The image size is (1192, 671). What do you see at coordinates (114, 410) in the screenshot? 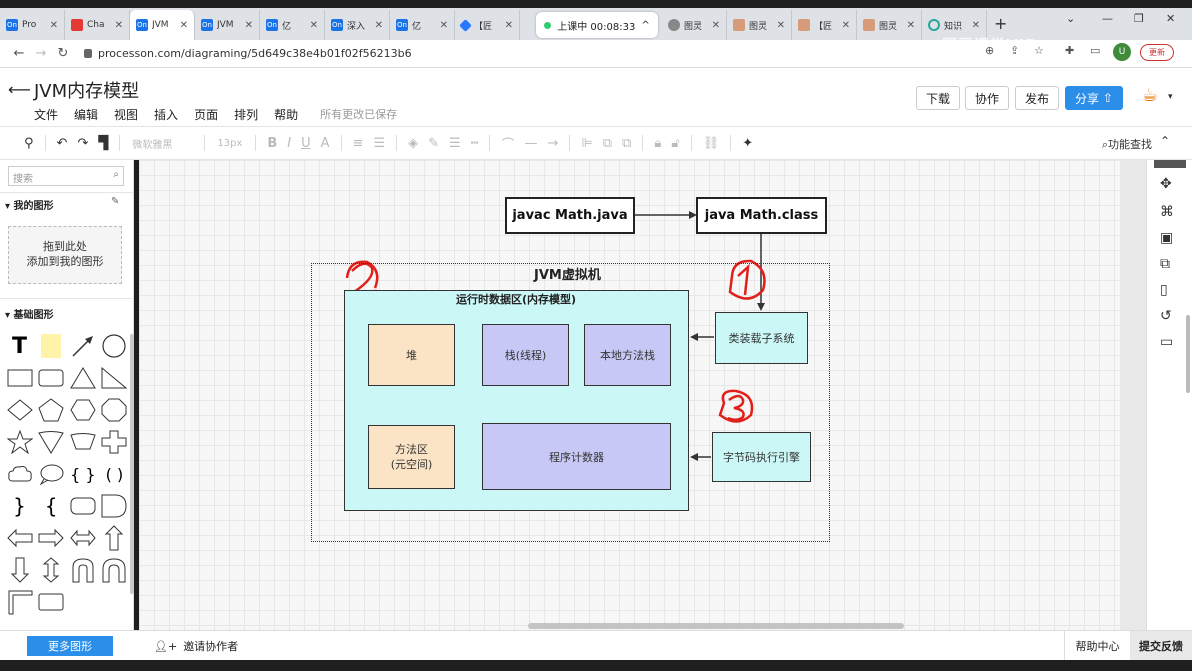
I see `octagon-shape` at bounding box center [114, 410].